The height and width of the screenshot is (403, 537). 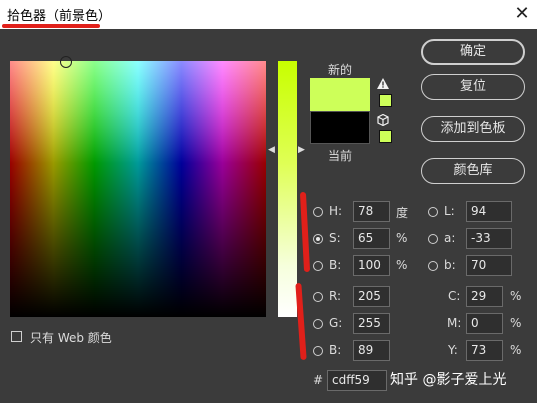 What do you see at coordinates (371, 350) in the screenshot?
I see `rgb-b-field: 89` at bounding box center [371, 350].